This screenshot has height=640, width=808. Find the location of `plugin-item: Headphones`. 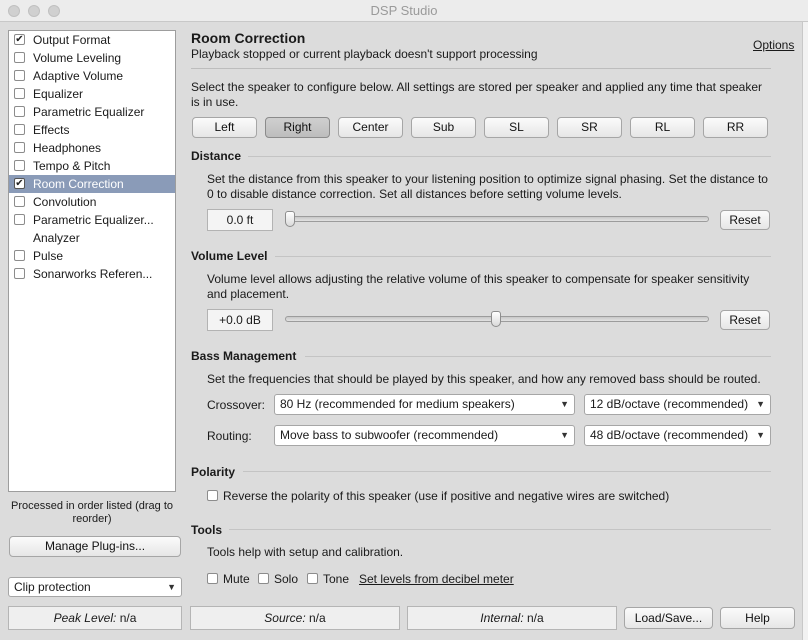

plugin-item: Headphones is located at coordinates (92, 148).